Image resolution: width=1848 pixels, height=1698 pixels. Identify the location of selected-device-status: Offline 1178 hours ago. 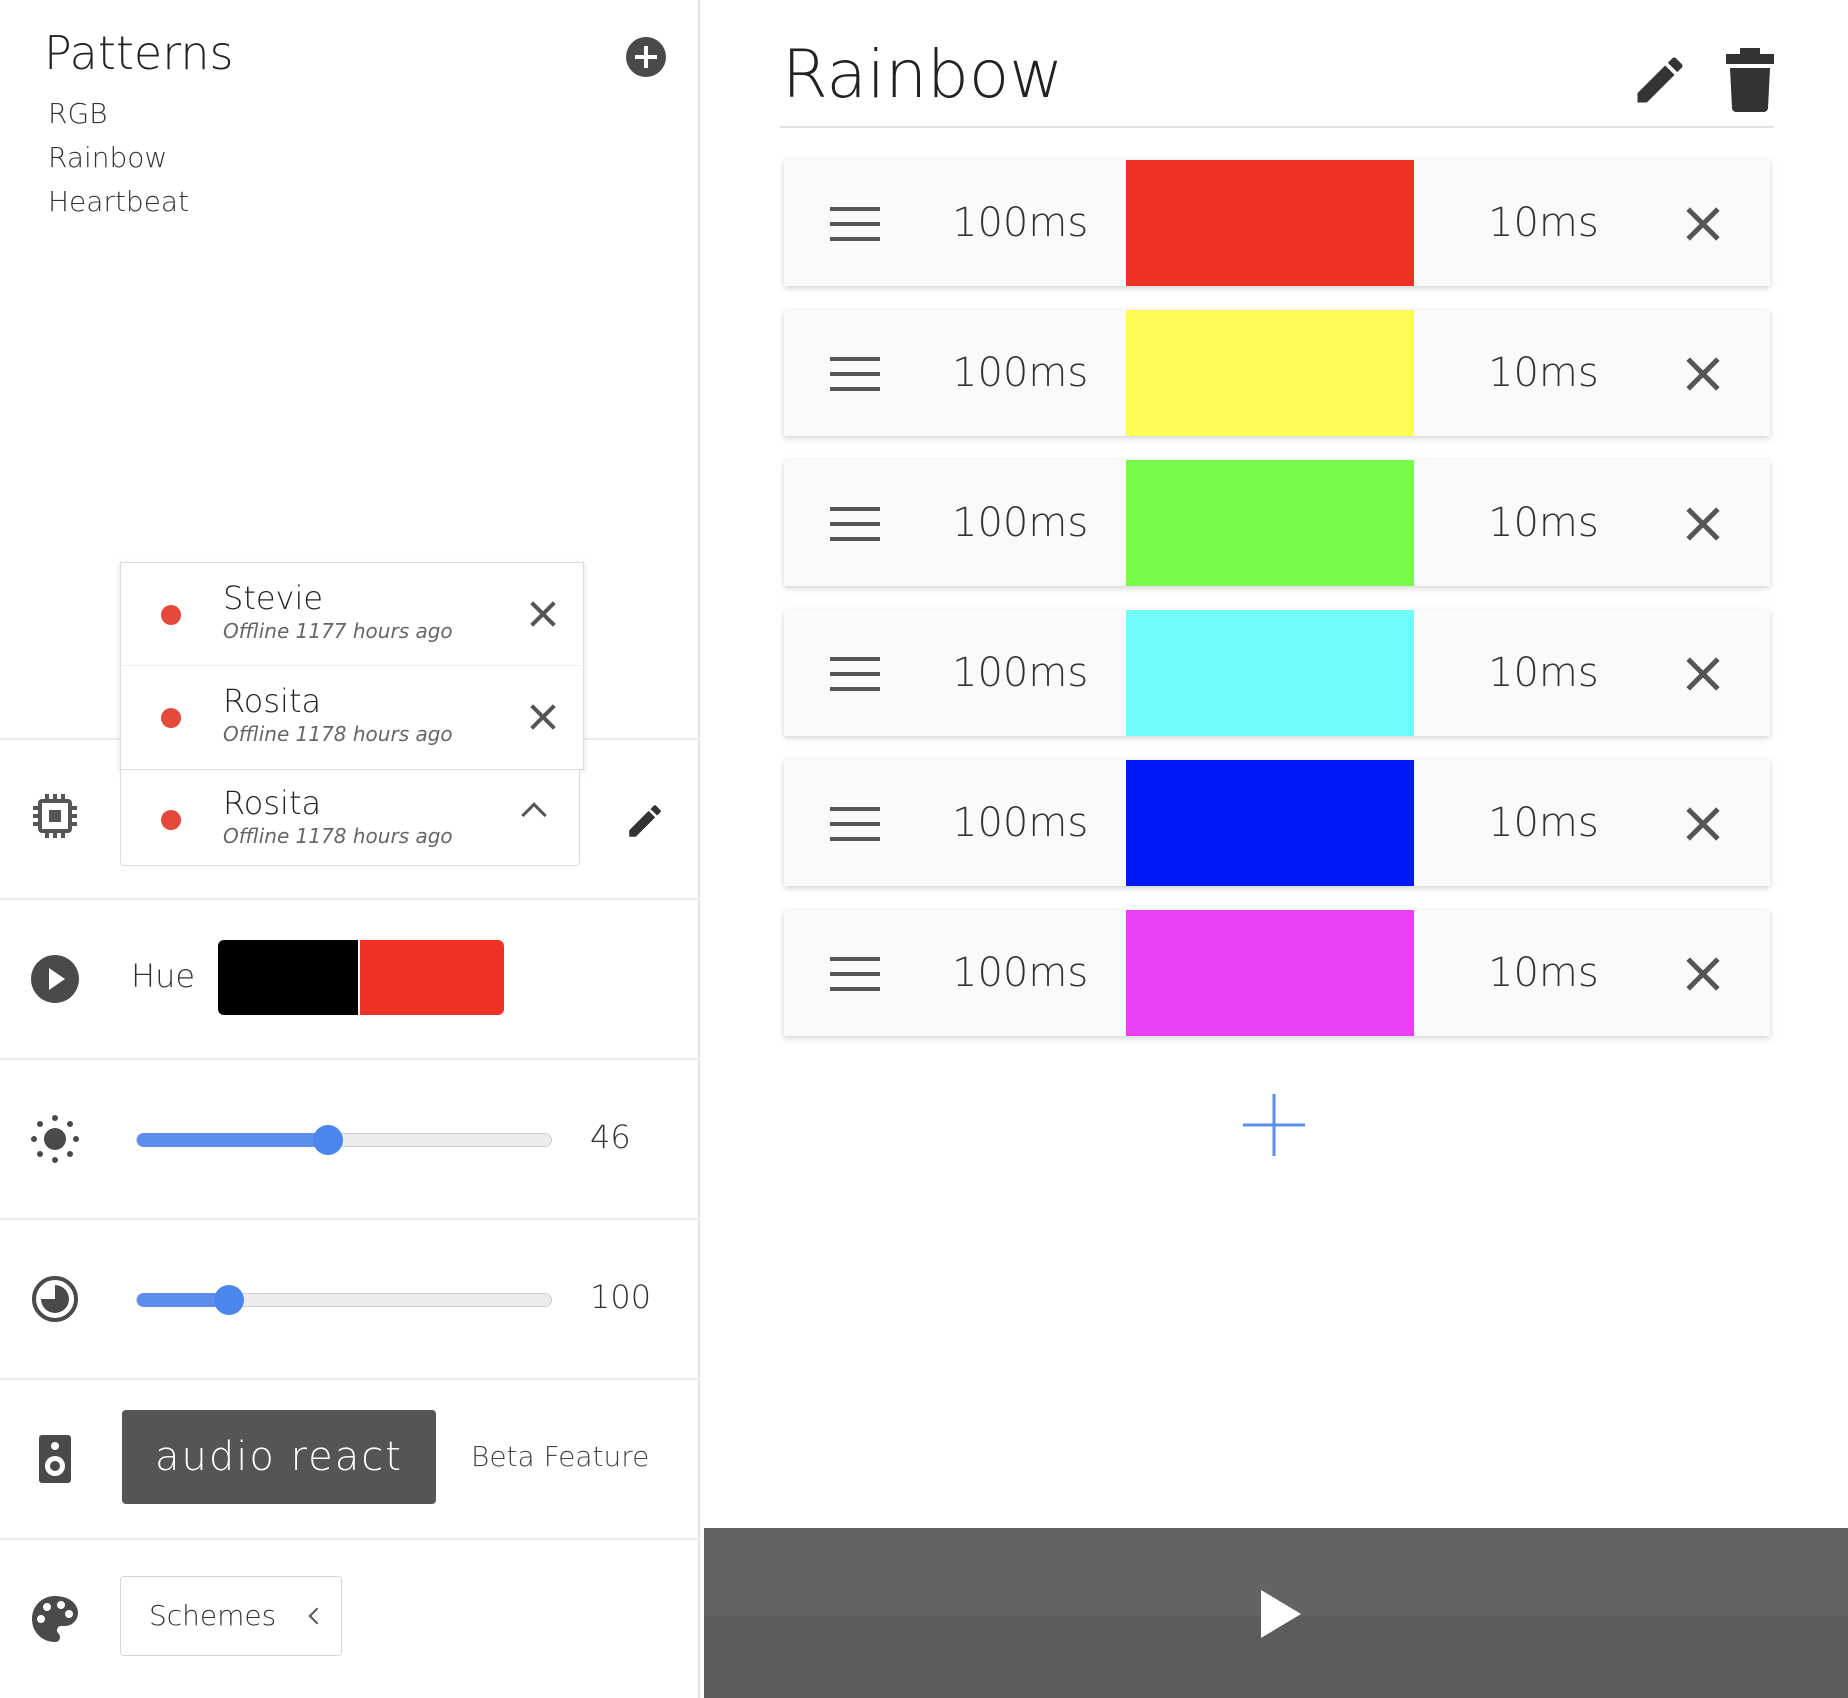
(338, 836).